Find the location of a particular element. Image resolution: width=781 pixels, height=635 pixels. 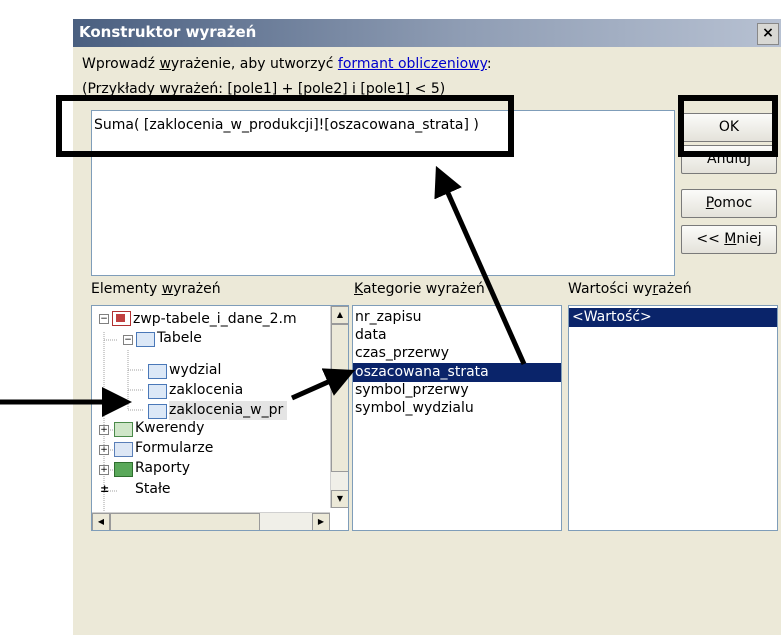

scroll-right-icon: ▶ is located at coordinates (321, 521).